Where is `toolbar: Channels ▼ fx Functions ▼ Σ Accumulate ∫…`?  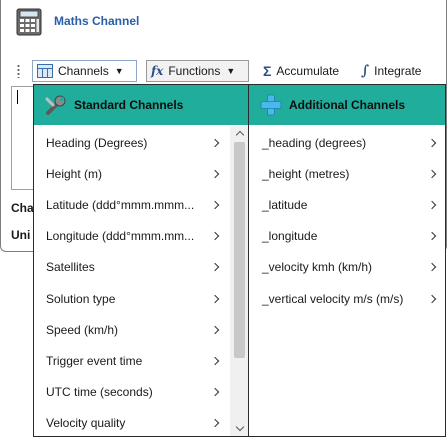
toolbar: Channels ▼ fx Functions ▼ Σ Accumulate ∫… is located at coordinates (224, 72).